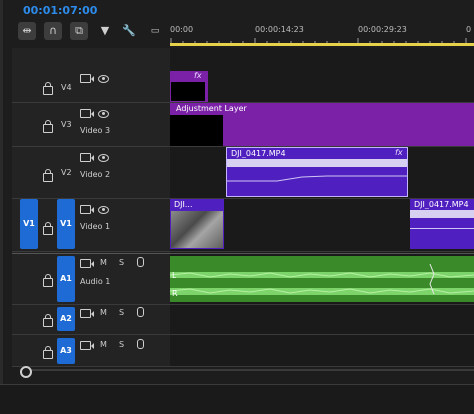  What do you see at coordinates (60, 10) in the screenshot?
I see `timecode-display: 00:01:07:00` at bounding box center [60, 10].